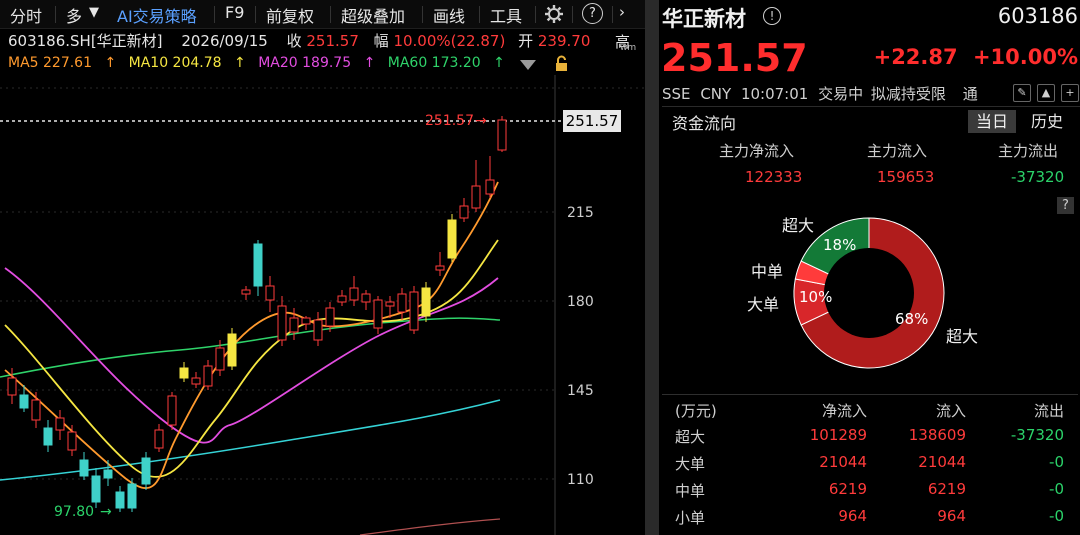  Describe the element at coordinates (294, 41) in the screenshot. I see `close-label: 收` at that location.